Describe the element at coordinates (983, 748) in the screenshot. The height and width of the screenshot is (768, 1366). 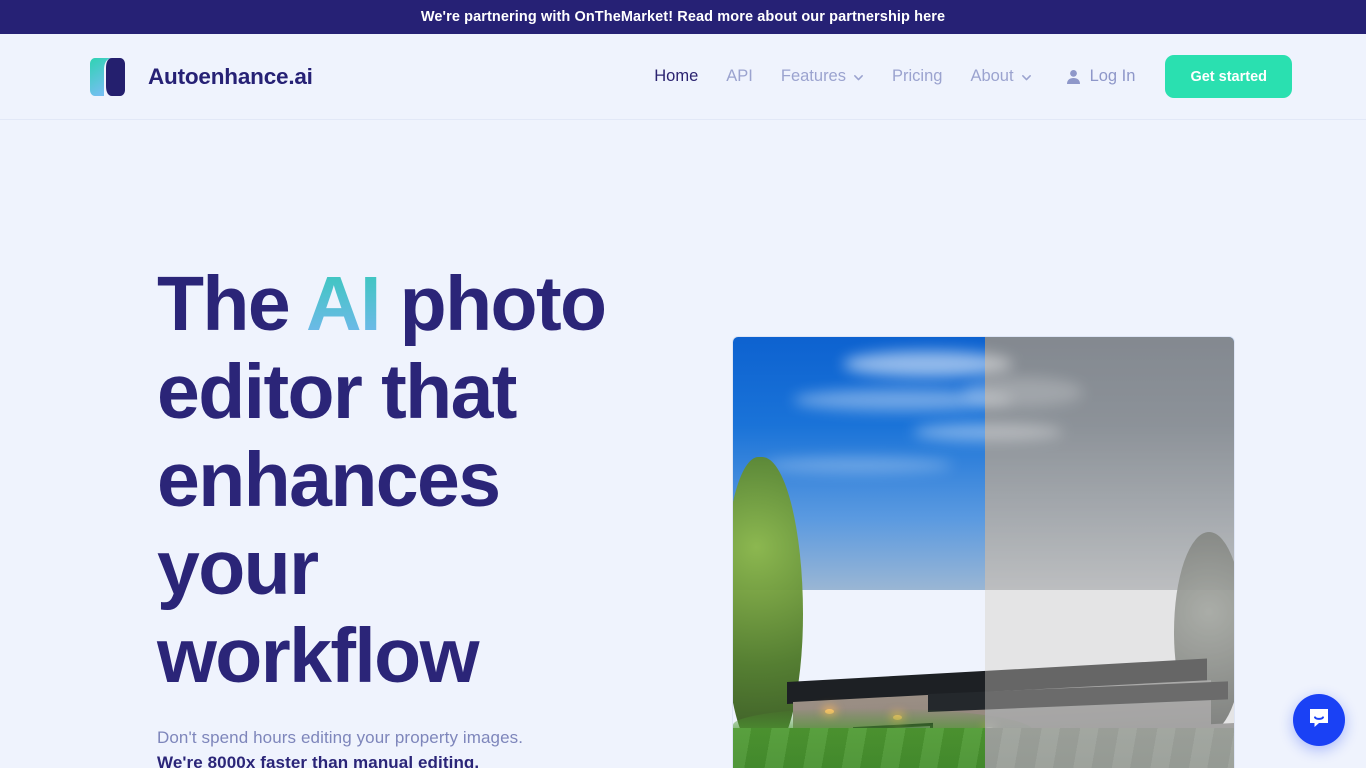
I see `lawn` at that location.